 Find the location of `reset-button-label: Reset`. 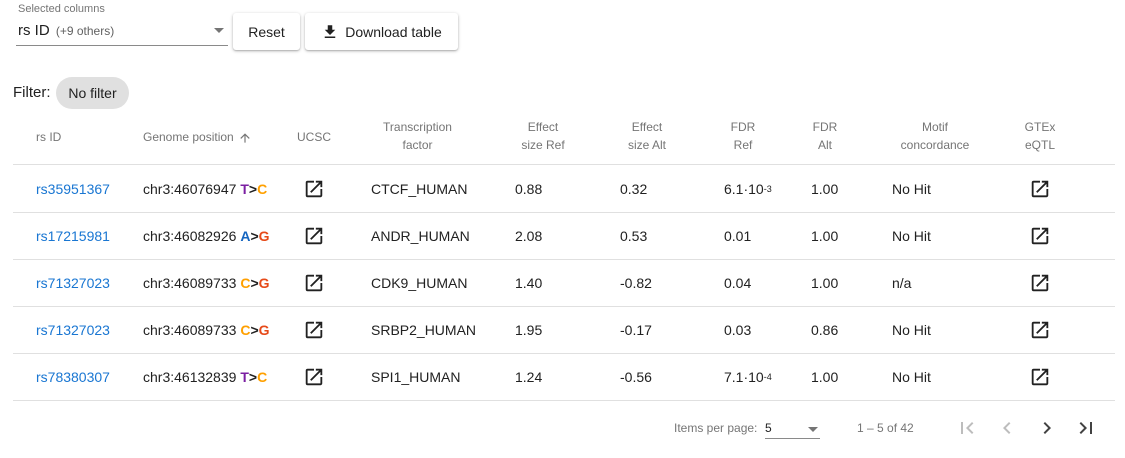

reset-button-label: Reset is located at coordinates (266, 31).